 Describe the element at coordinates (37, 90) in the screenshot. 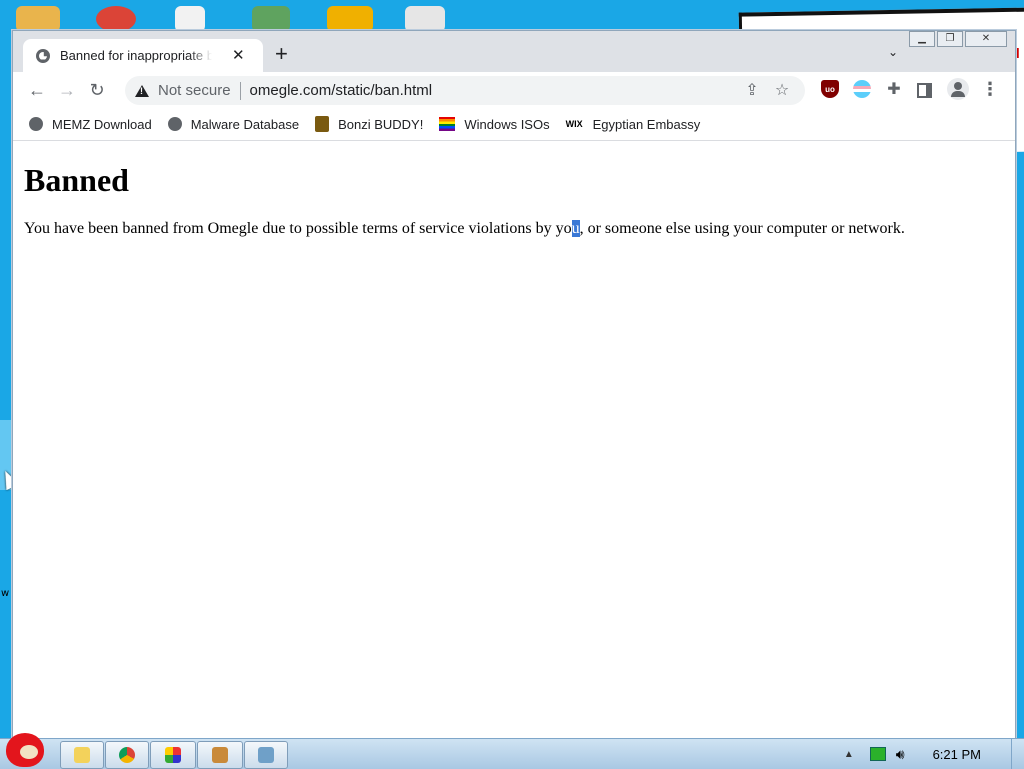

I see `back-button: ←` at that location.